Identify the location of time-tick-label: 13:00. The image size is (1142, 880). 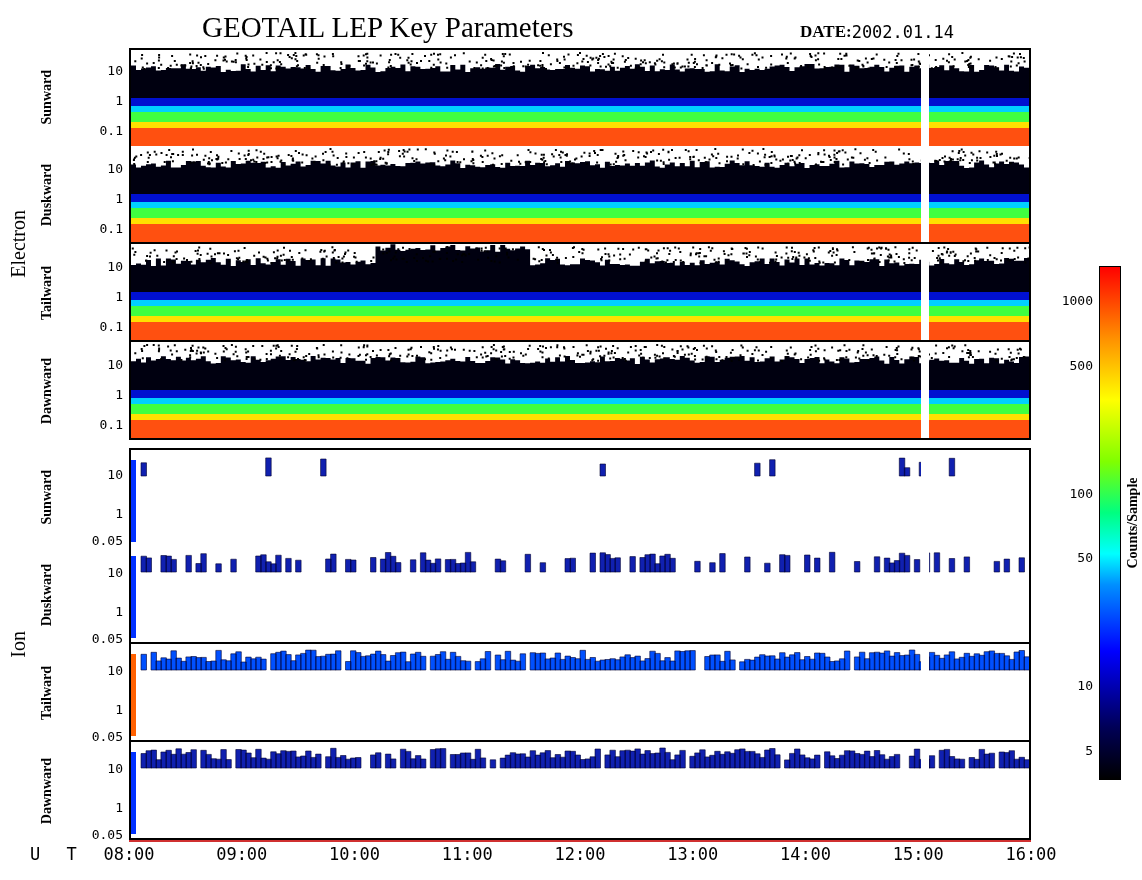
(693, 854).